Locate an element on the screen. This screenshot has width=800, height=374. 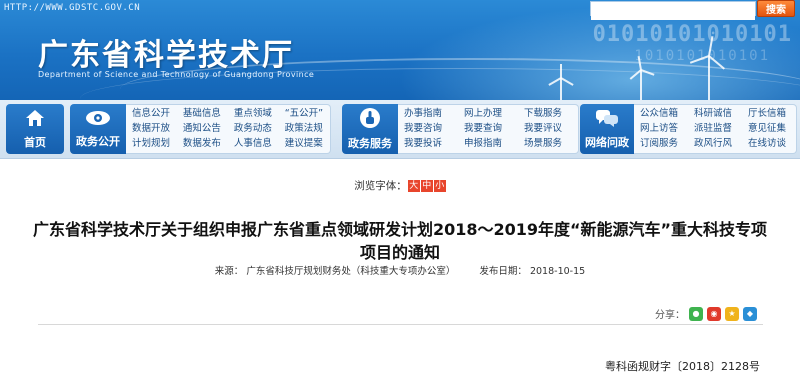
nav-link: 我要评议 is located at coordinates (548, 129).